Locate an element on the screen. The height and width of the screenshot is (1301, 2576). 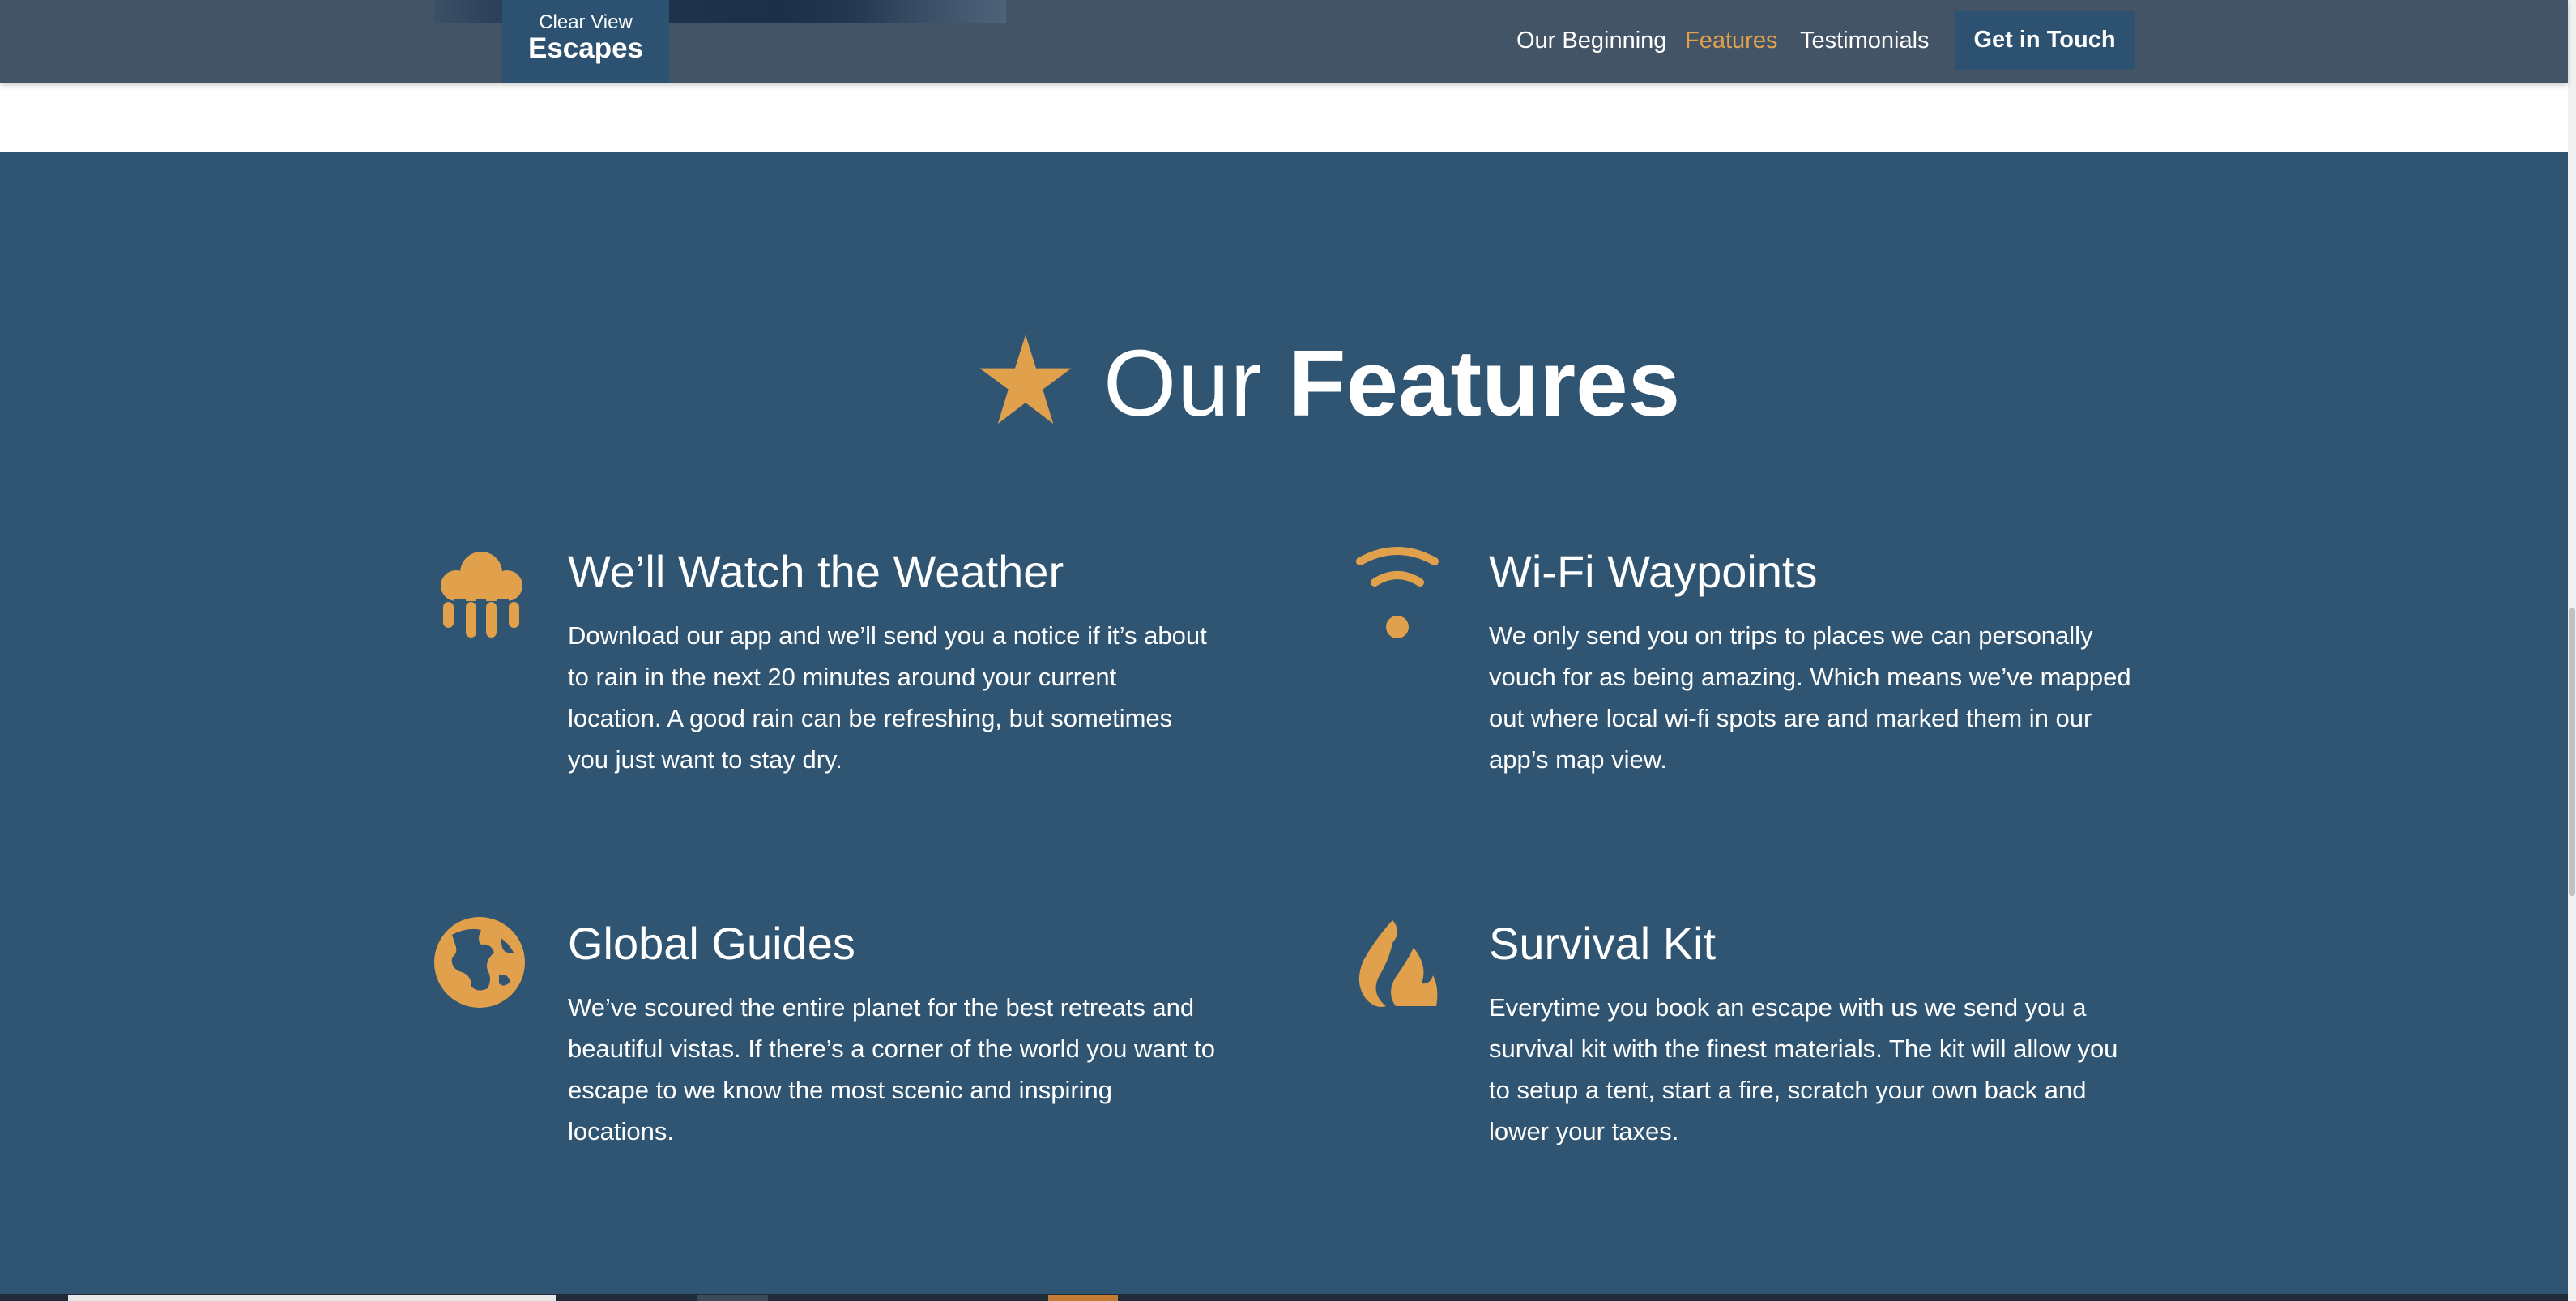
section-title-bold: Features is located at coordinates (1485, 383).